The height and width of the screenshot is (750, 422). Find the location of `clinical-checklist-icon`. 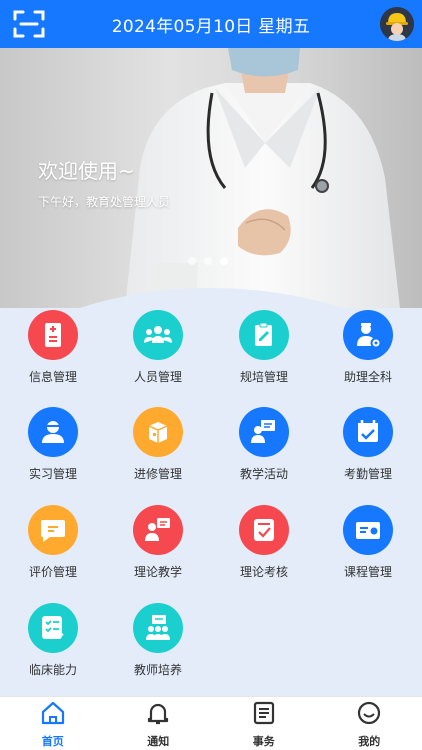

clinical-checklist-icon is located at coordinates (53, 628).